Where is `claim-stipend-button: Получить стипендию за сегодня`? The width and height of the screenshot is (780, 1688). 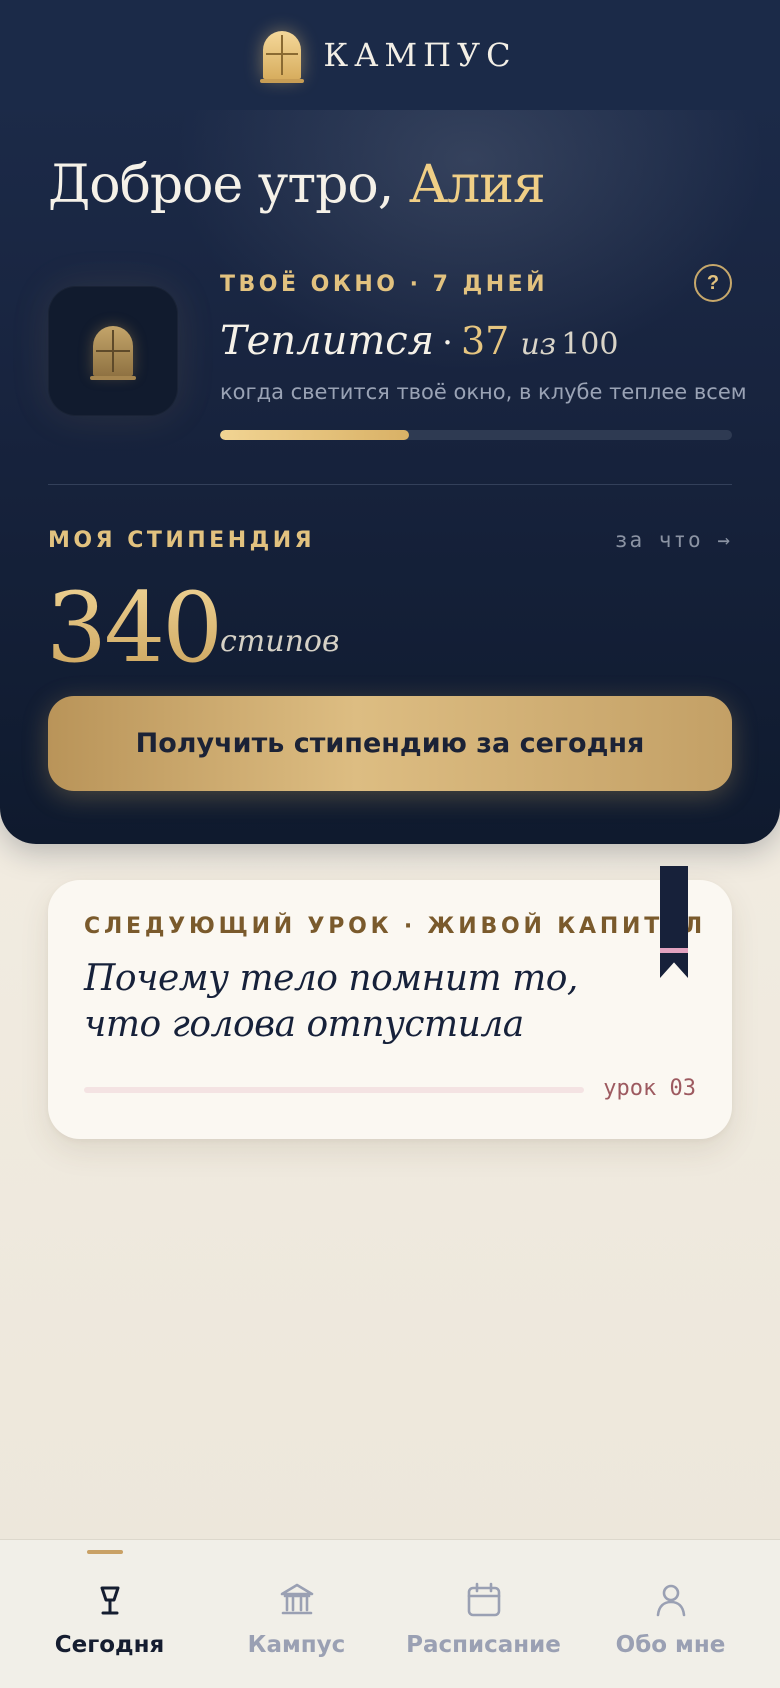 claim-stipend-button: Получить стипендию за сегодня is located at coordinates (390, 743).